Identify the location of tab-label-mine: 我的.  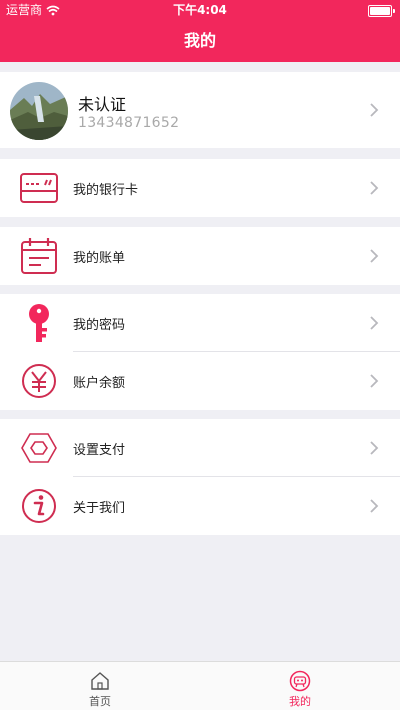
(300, 701).